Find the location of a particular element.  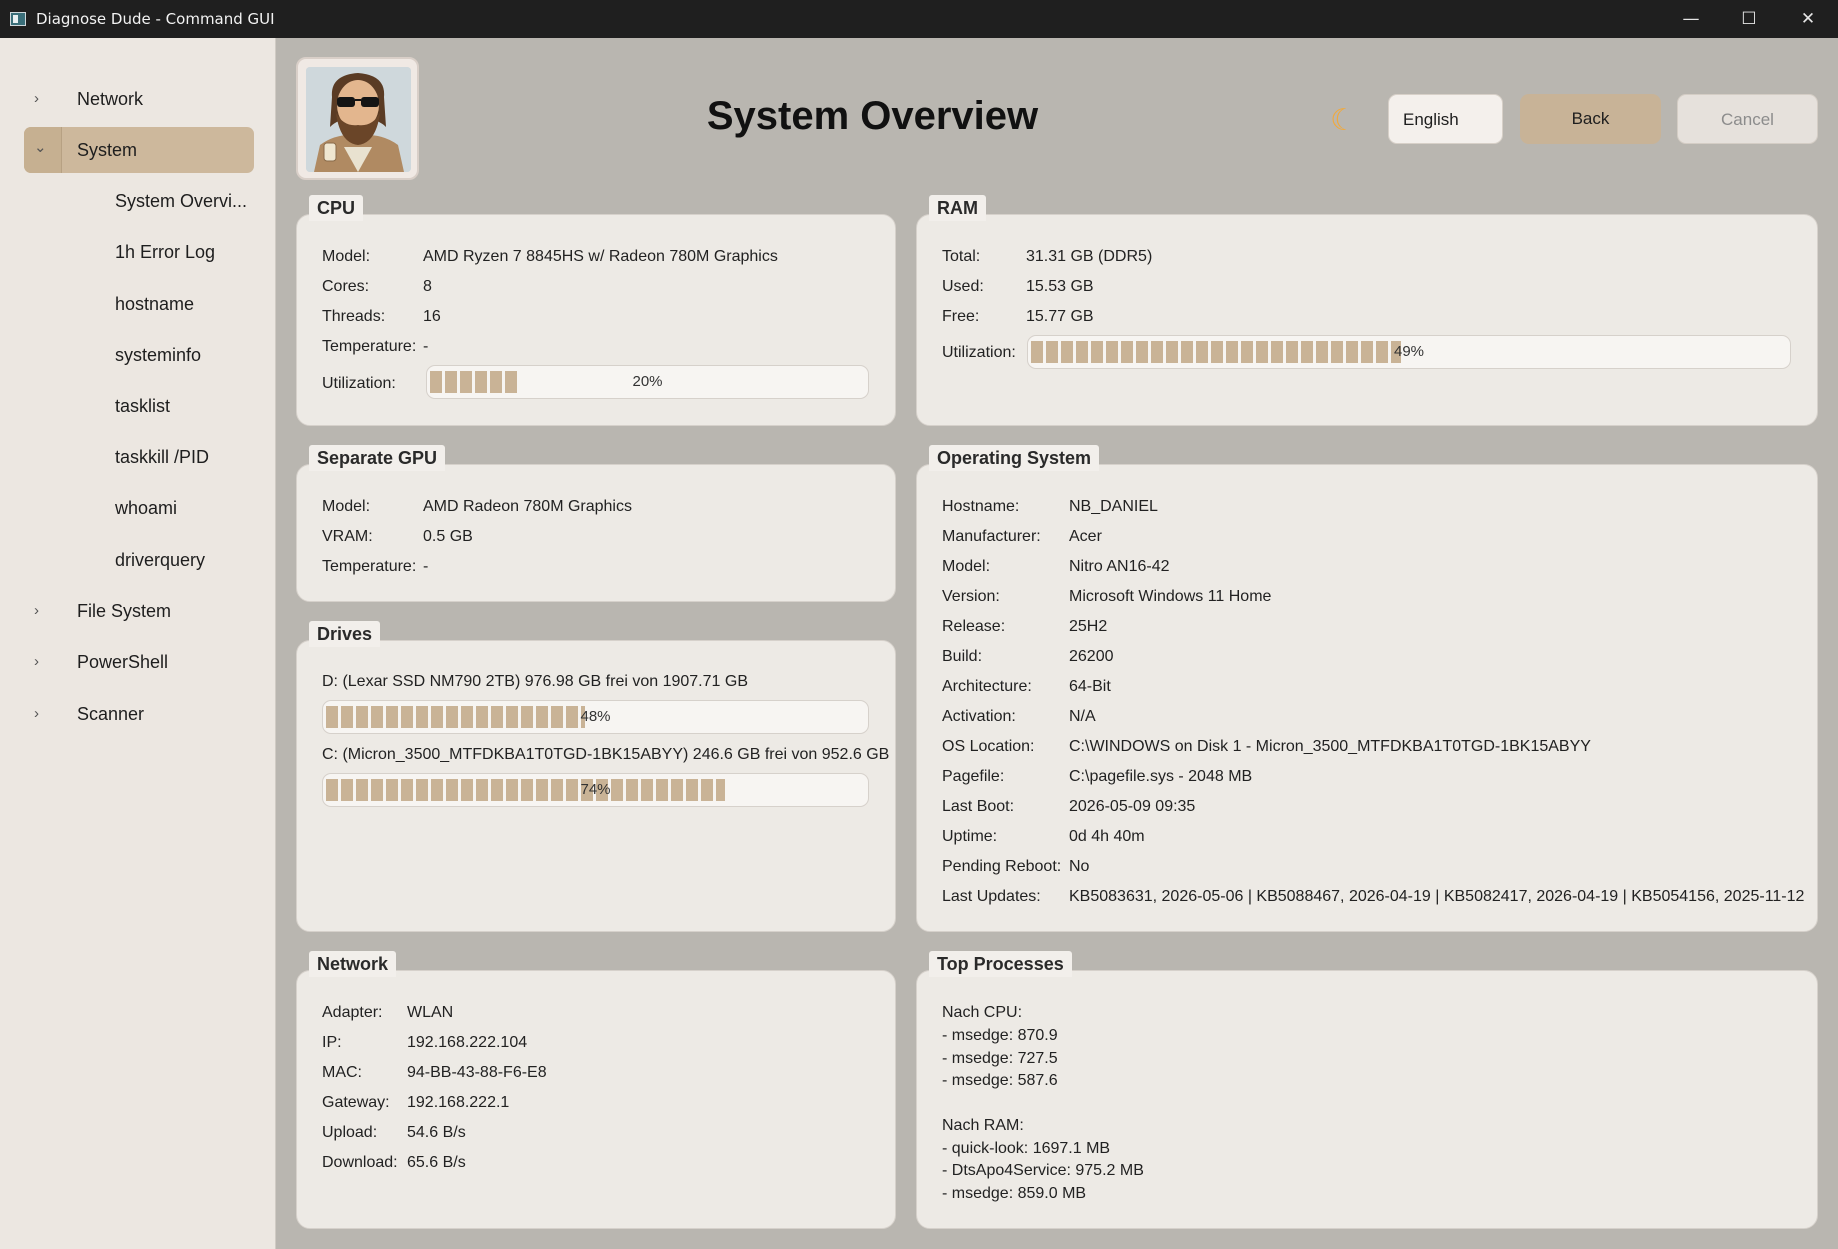

sidebar-item-scanner: › Scanner is located at coordinates (139, 714).